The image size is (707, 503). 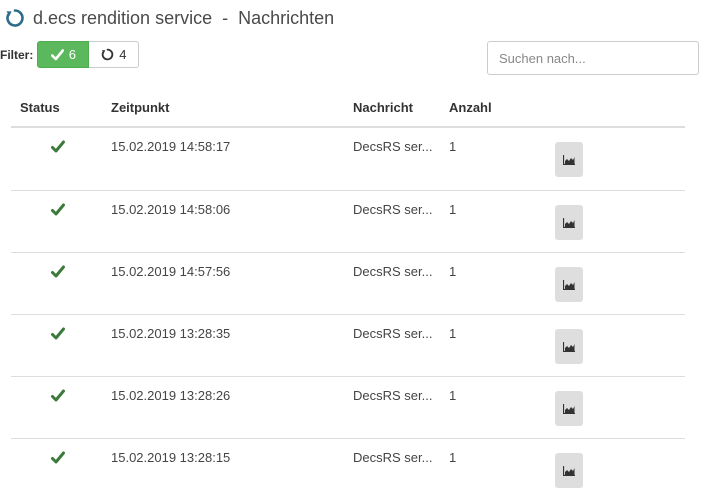 What do you see at coordinates (171, 457) in the screenshot?
I see `row-time: 15.02.2019 13:28:15` at bounding box center [171, 457].